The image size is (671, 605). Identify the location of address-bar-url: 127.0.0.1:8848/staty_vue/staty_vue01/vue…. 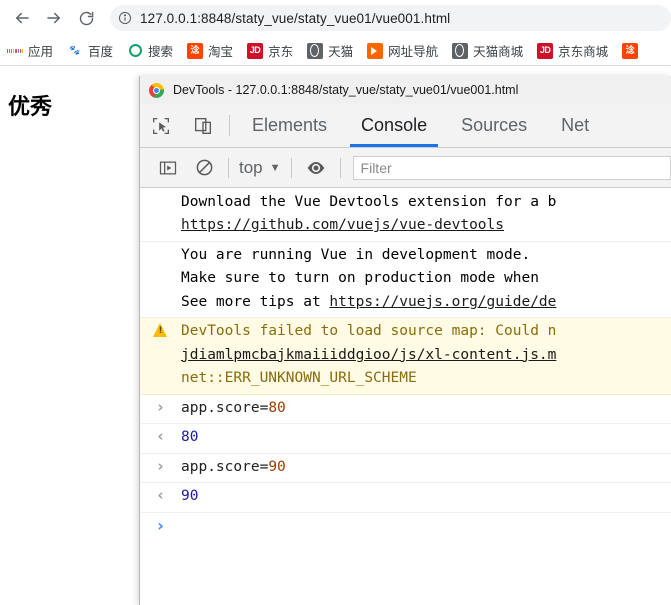
(295, 18).